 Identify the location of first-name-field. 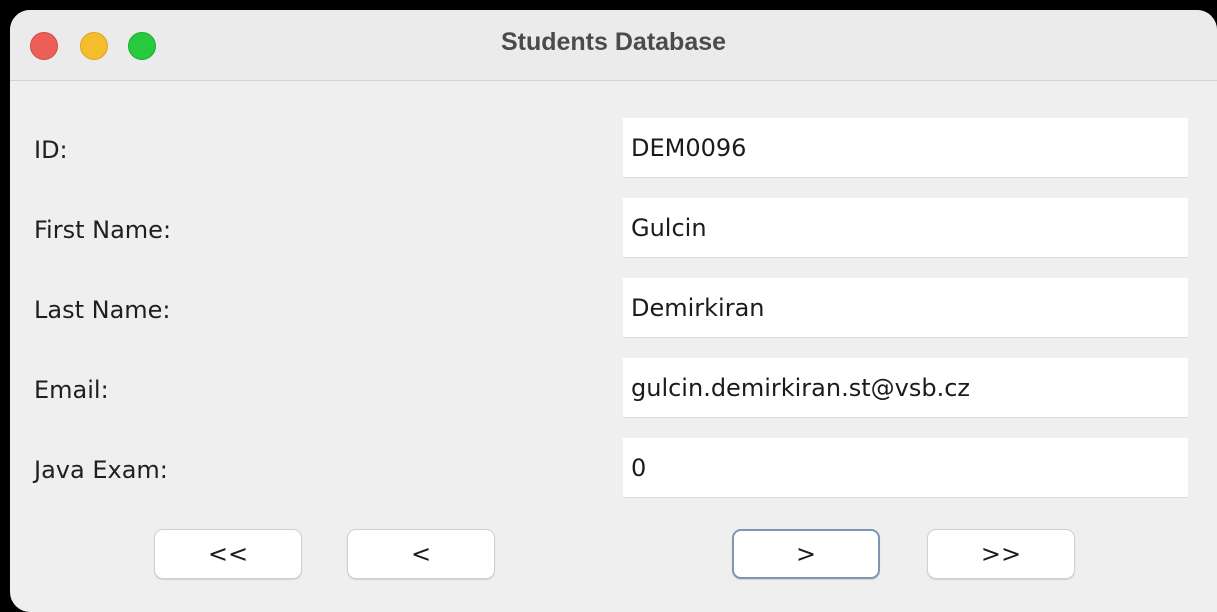
(905, 228).